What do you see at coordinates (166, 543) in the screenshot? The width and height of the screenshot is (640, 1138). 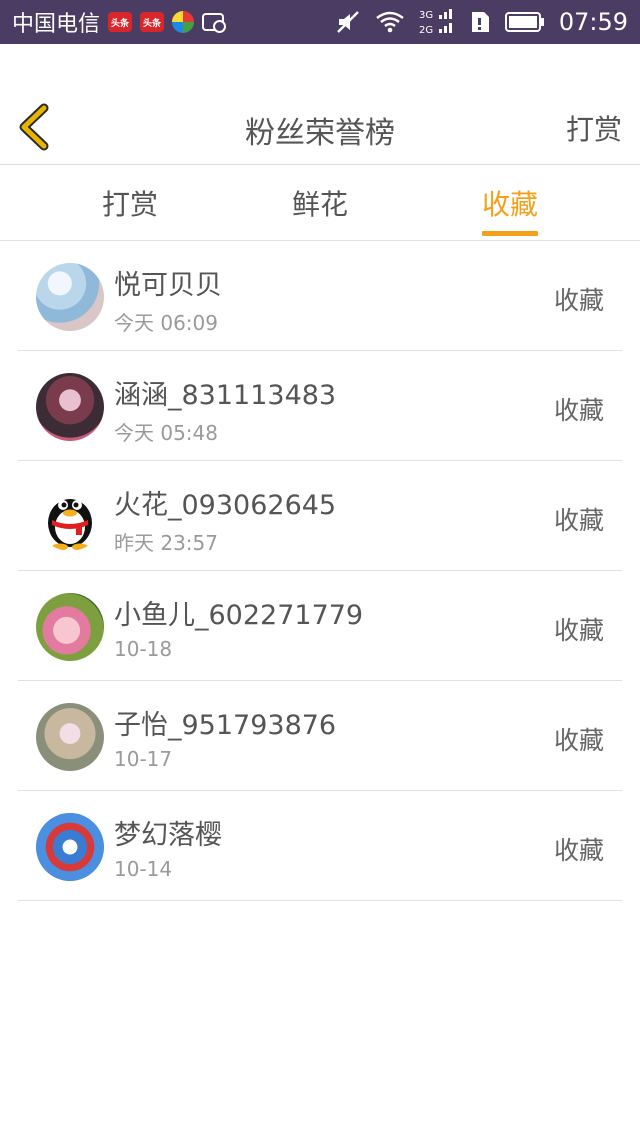 I see `timestamp: 昨天 23:57` at bounding box center [166, 543].